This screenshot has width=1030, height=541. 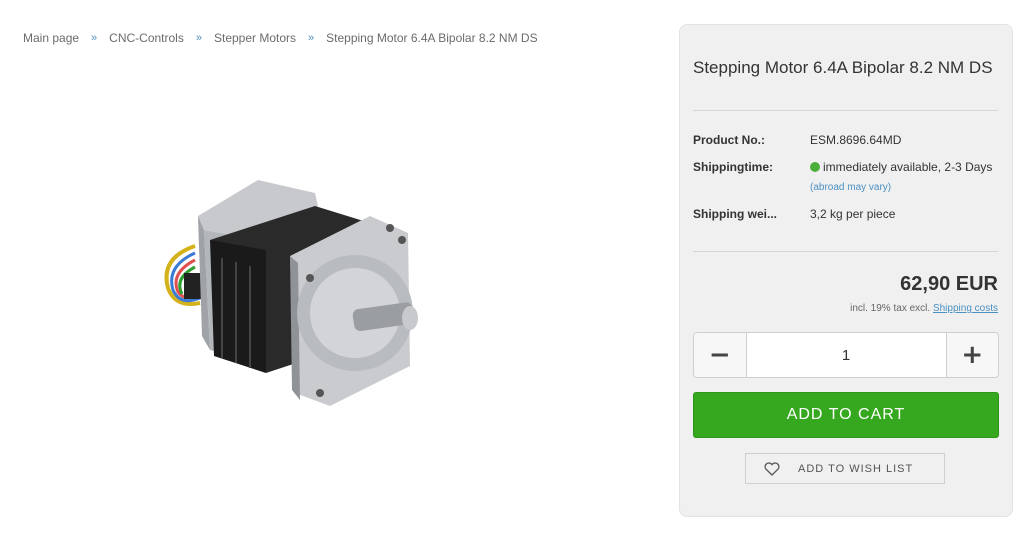 What do you see at coordinates (431, 38) in the screenshot?
I see `breadcrumb-current-product: Stepping Motor 6.4A Bipolar 8.2 NM DS` at bounding box center [431, 38].